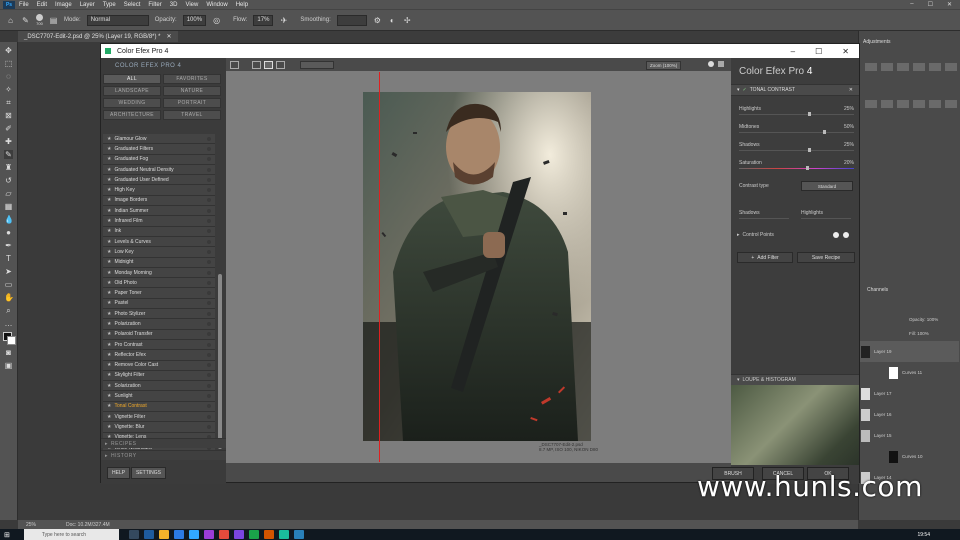  I want to click on slider-shadows-thumb, so click(810, 150).